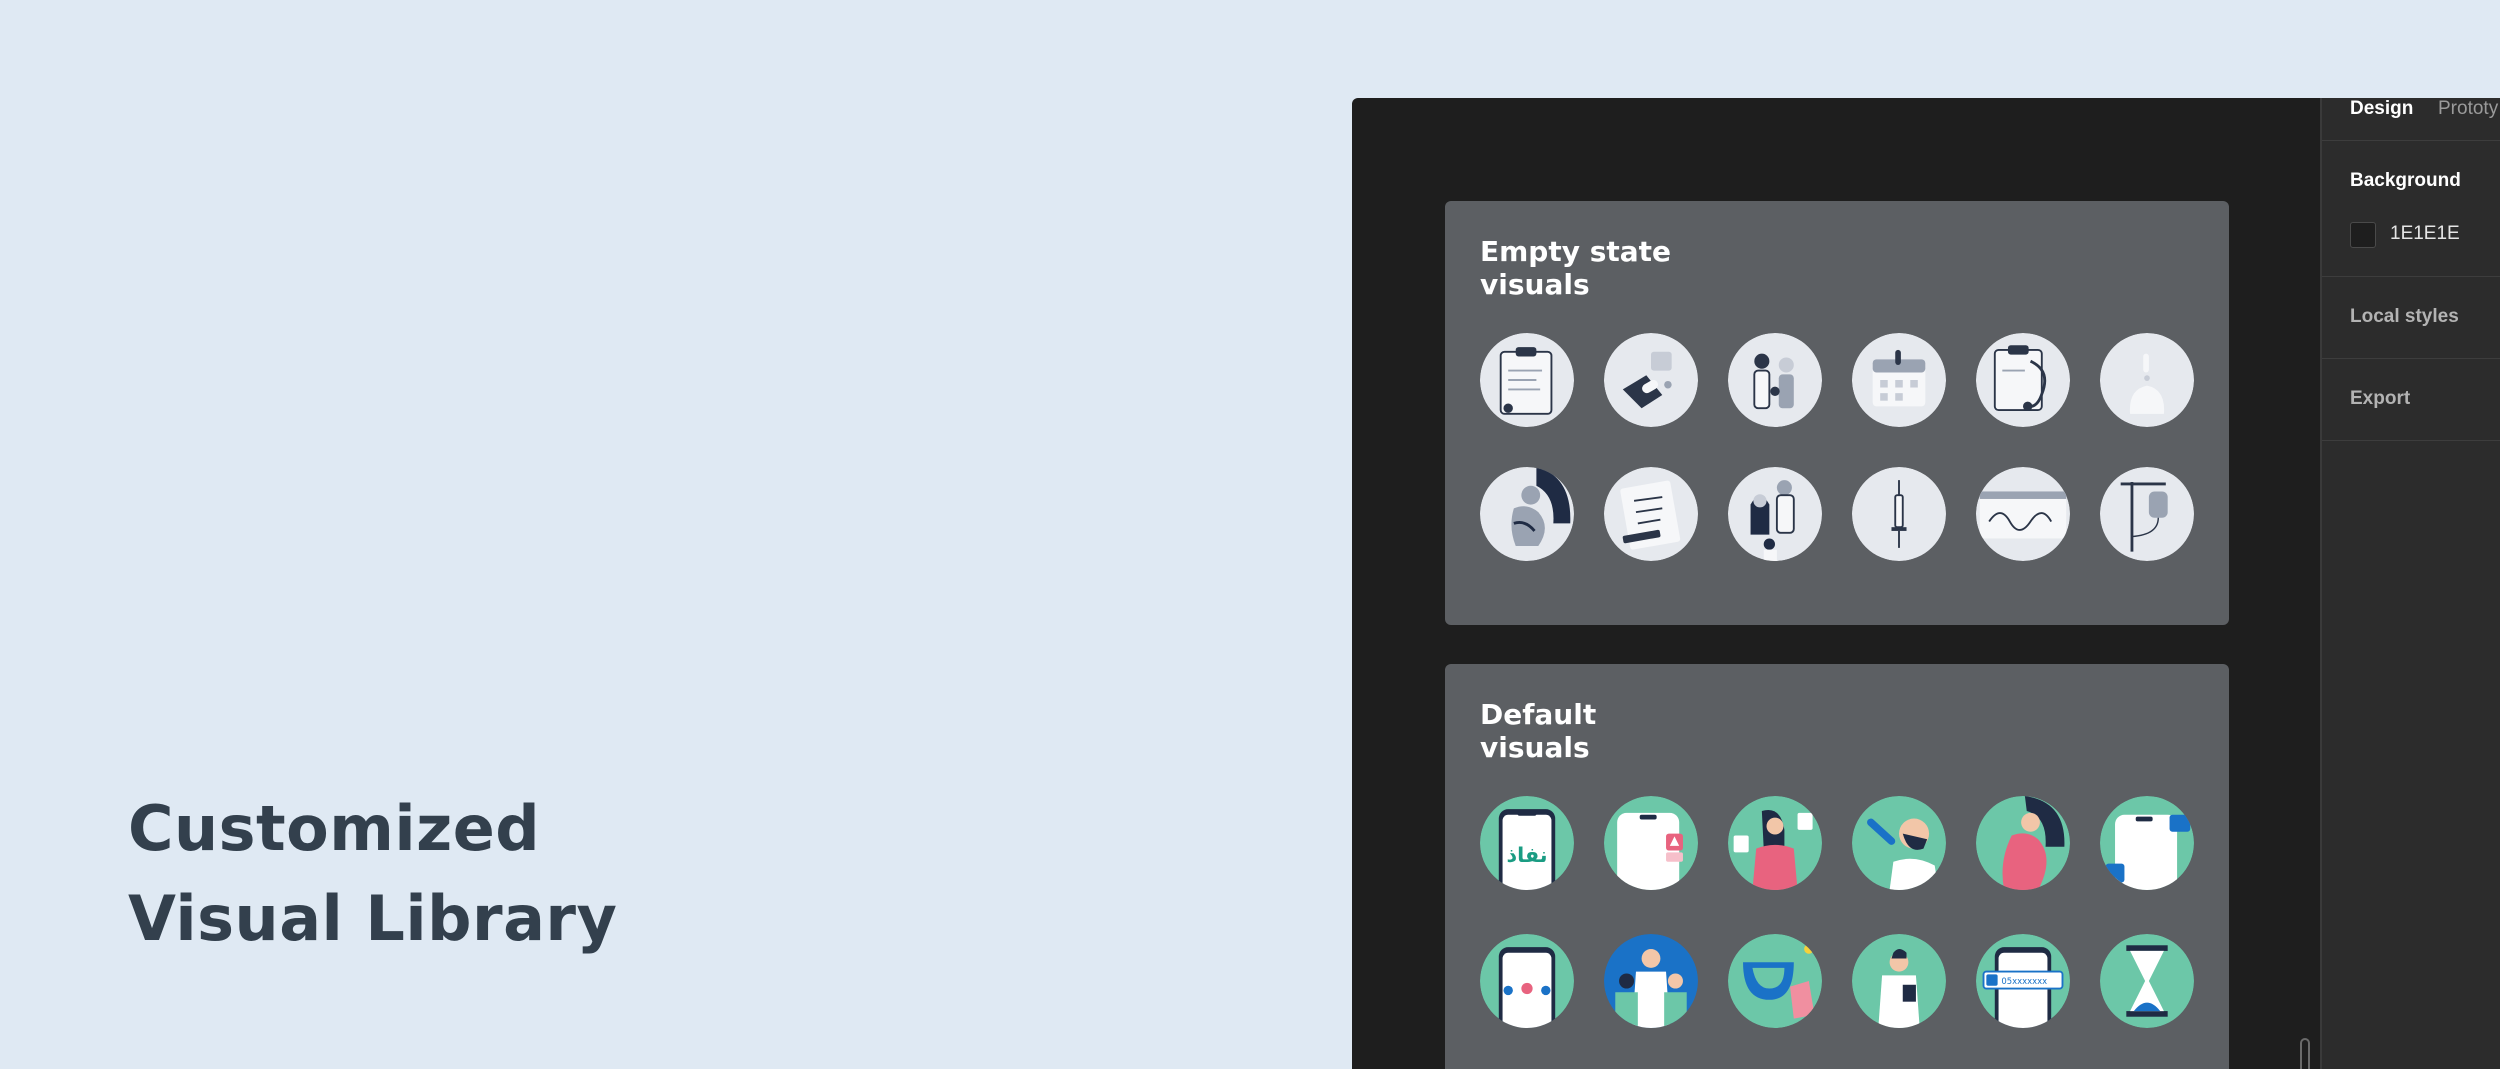  I want to click on prescription-paper-icon, so click(1651, 514).